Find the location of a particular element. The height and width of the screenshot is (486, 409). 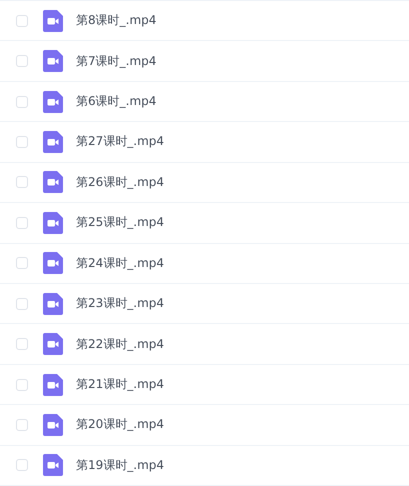

file-name: 第24课时_.mp4 is located at coordinates (120, 263).